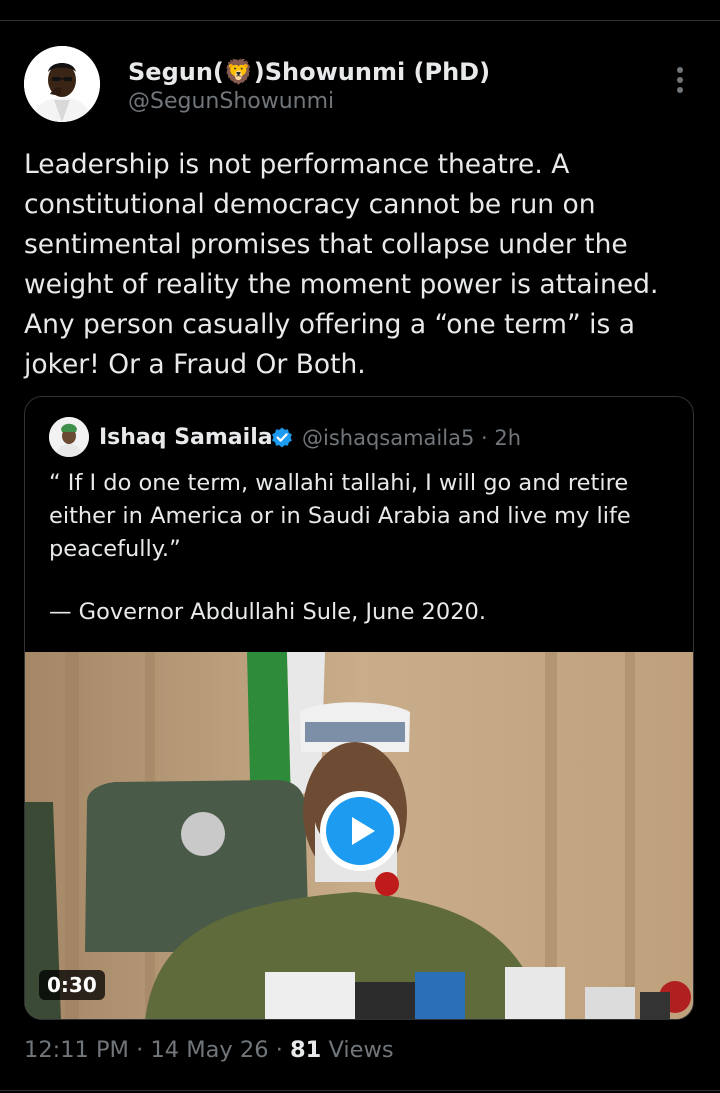 This screenshot has width=720, height=1093. Describe the element at coordinates (69, 437) in the screenshot. I see `quoted-author-avatar` at that location.